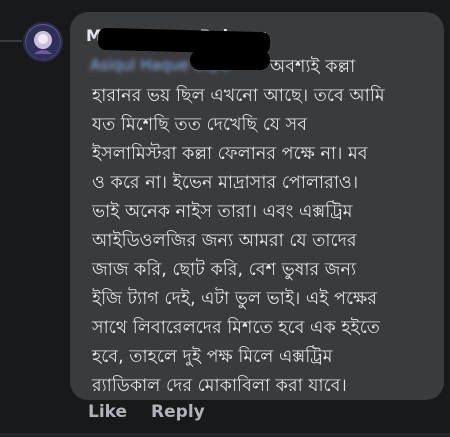 The width and height of the screenshot is (450, 437). I want to click on reply-button: Reply, so click(178, 412).